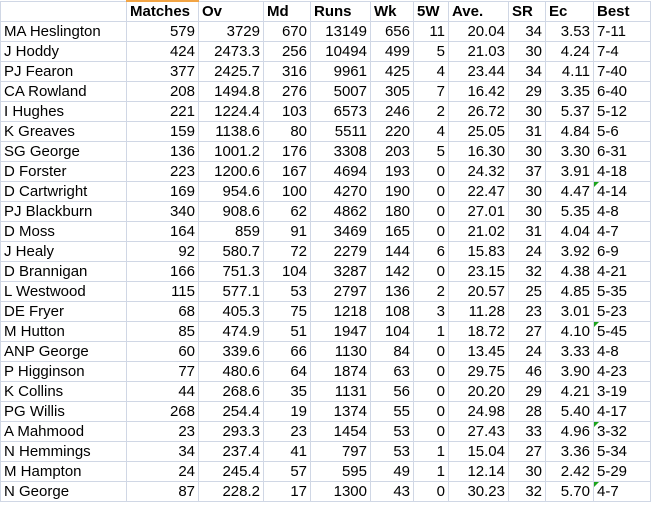 The image size is (652, 505). I want to click on cell-player: K Collins, so click(63, 391).